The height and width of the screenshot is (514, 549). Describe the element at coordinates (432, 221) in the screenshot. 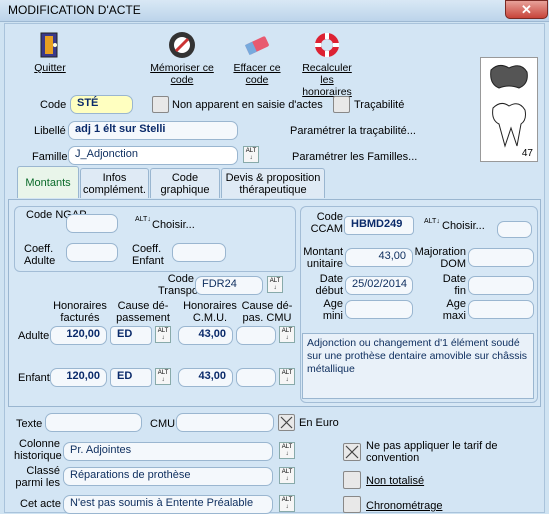

I see `ccam-alt-icon: ALT↓` at that location.